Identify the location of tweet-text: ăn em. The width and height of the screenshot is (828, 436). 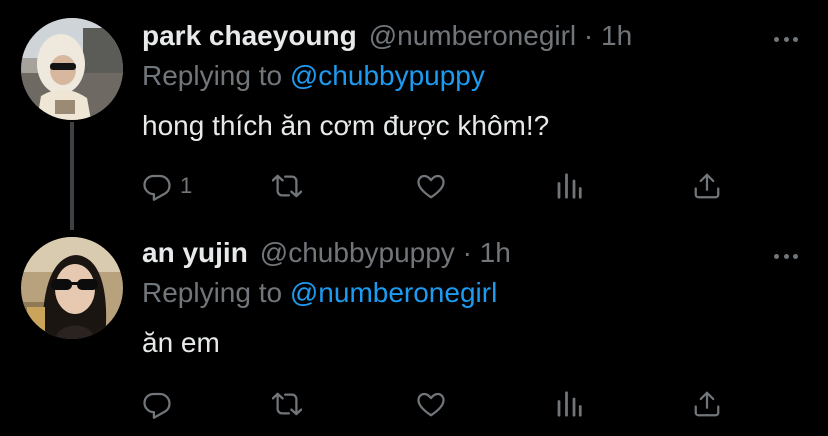
(181, 342).